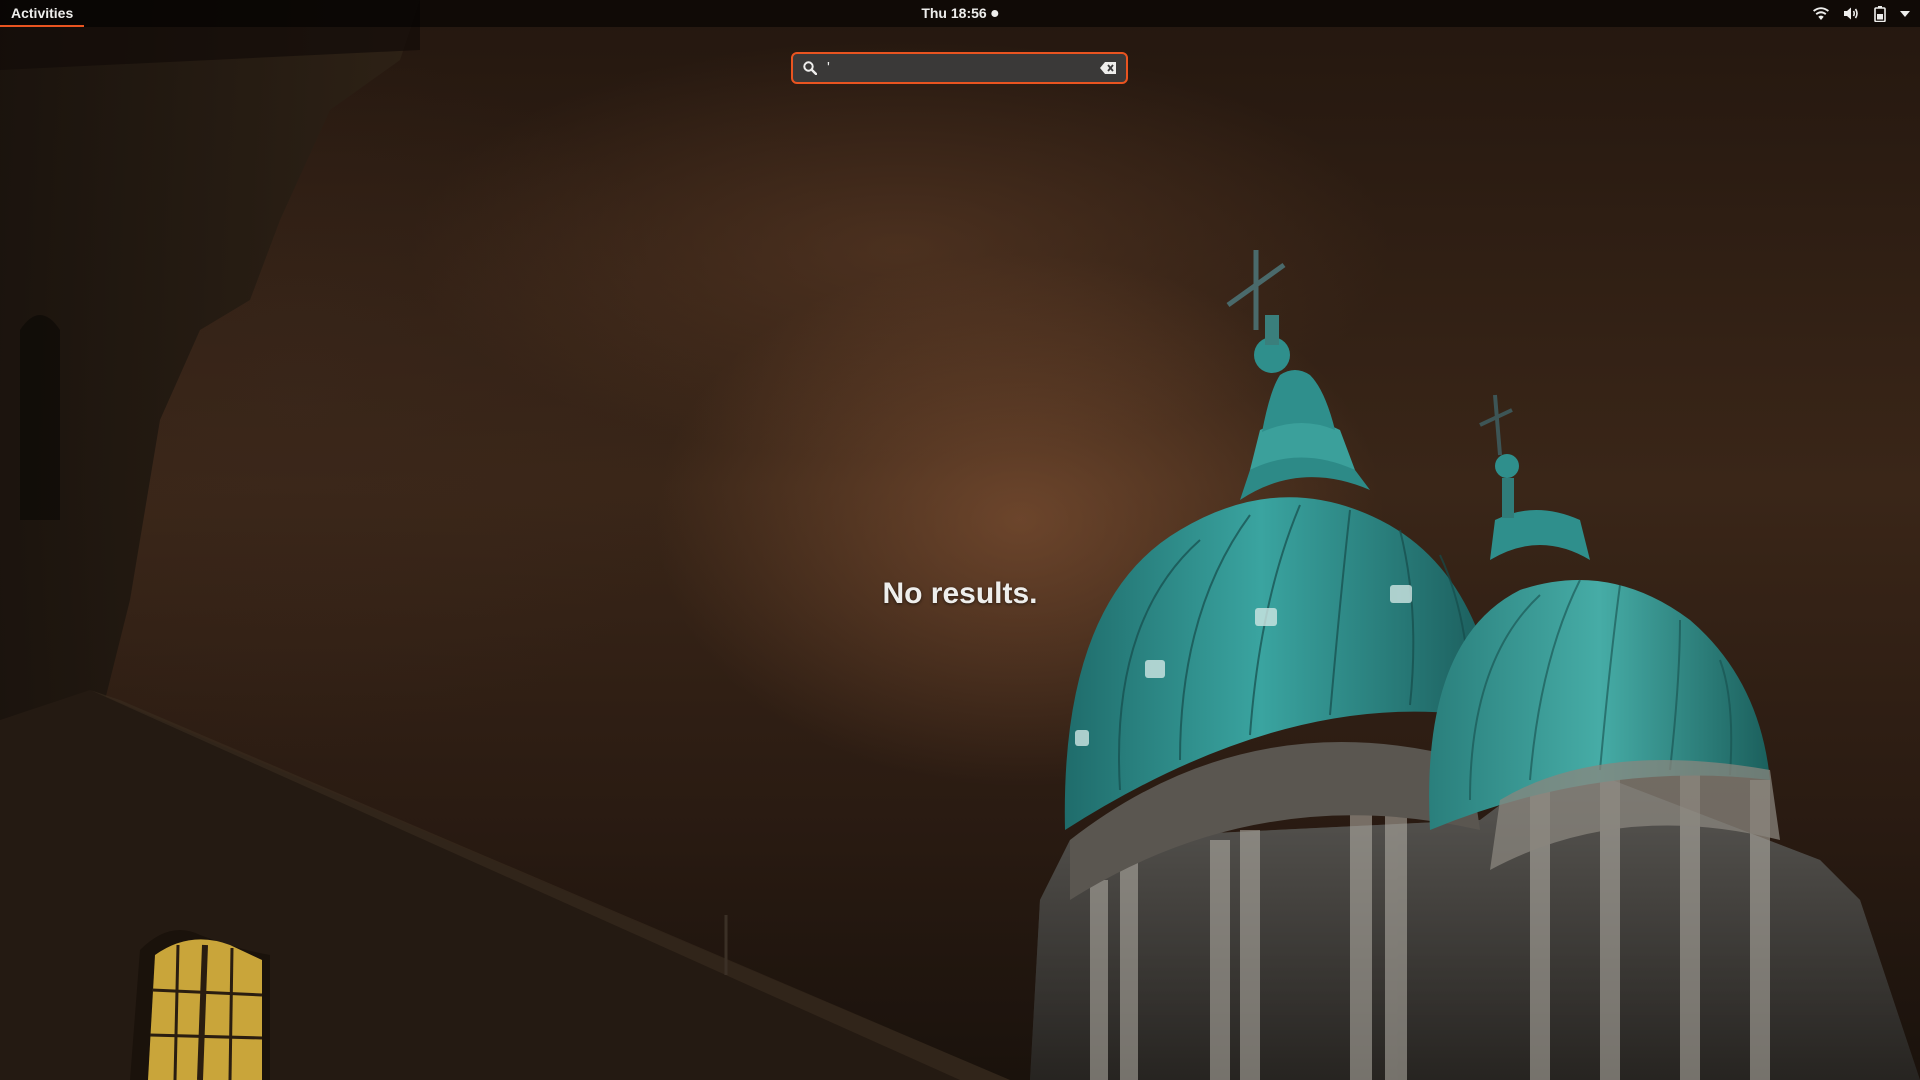 This screenshot has width=1920, height=1080. I want to click on wifi-icon, so click(1821, 13).